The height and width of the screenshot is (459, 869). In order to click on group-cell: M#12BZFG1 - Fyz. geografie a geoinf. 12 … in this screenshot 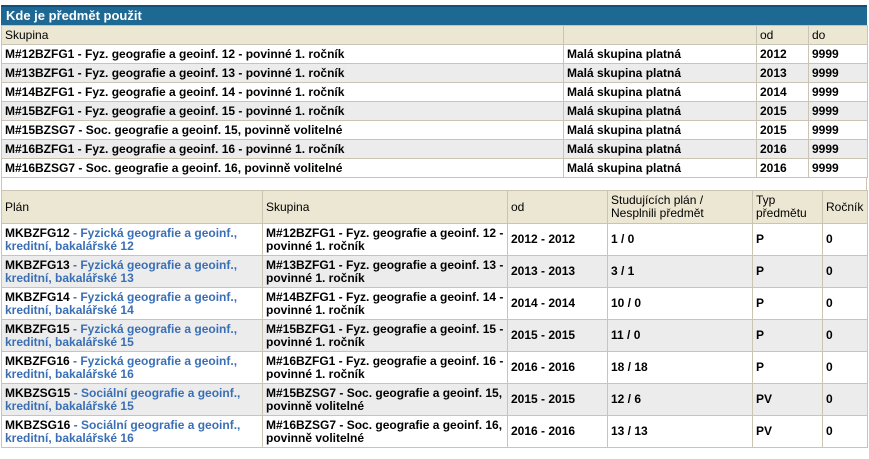, I will do `click(385, 239)`.